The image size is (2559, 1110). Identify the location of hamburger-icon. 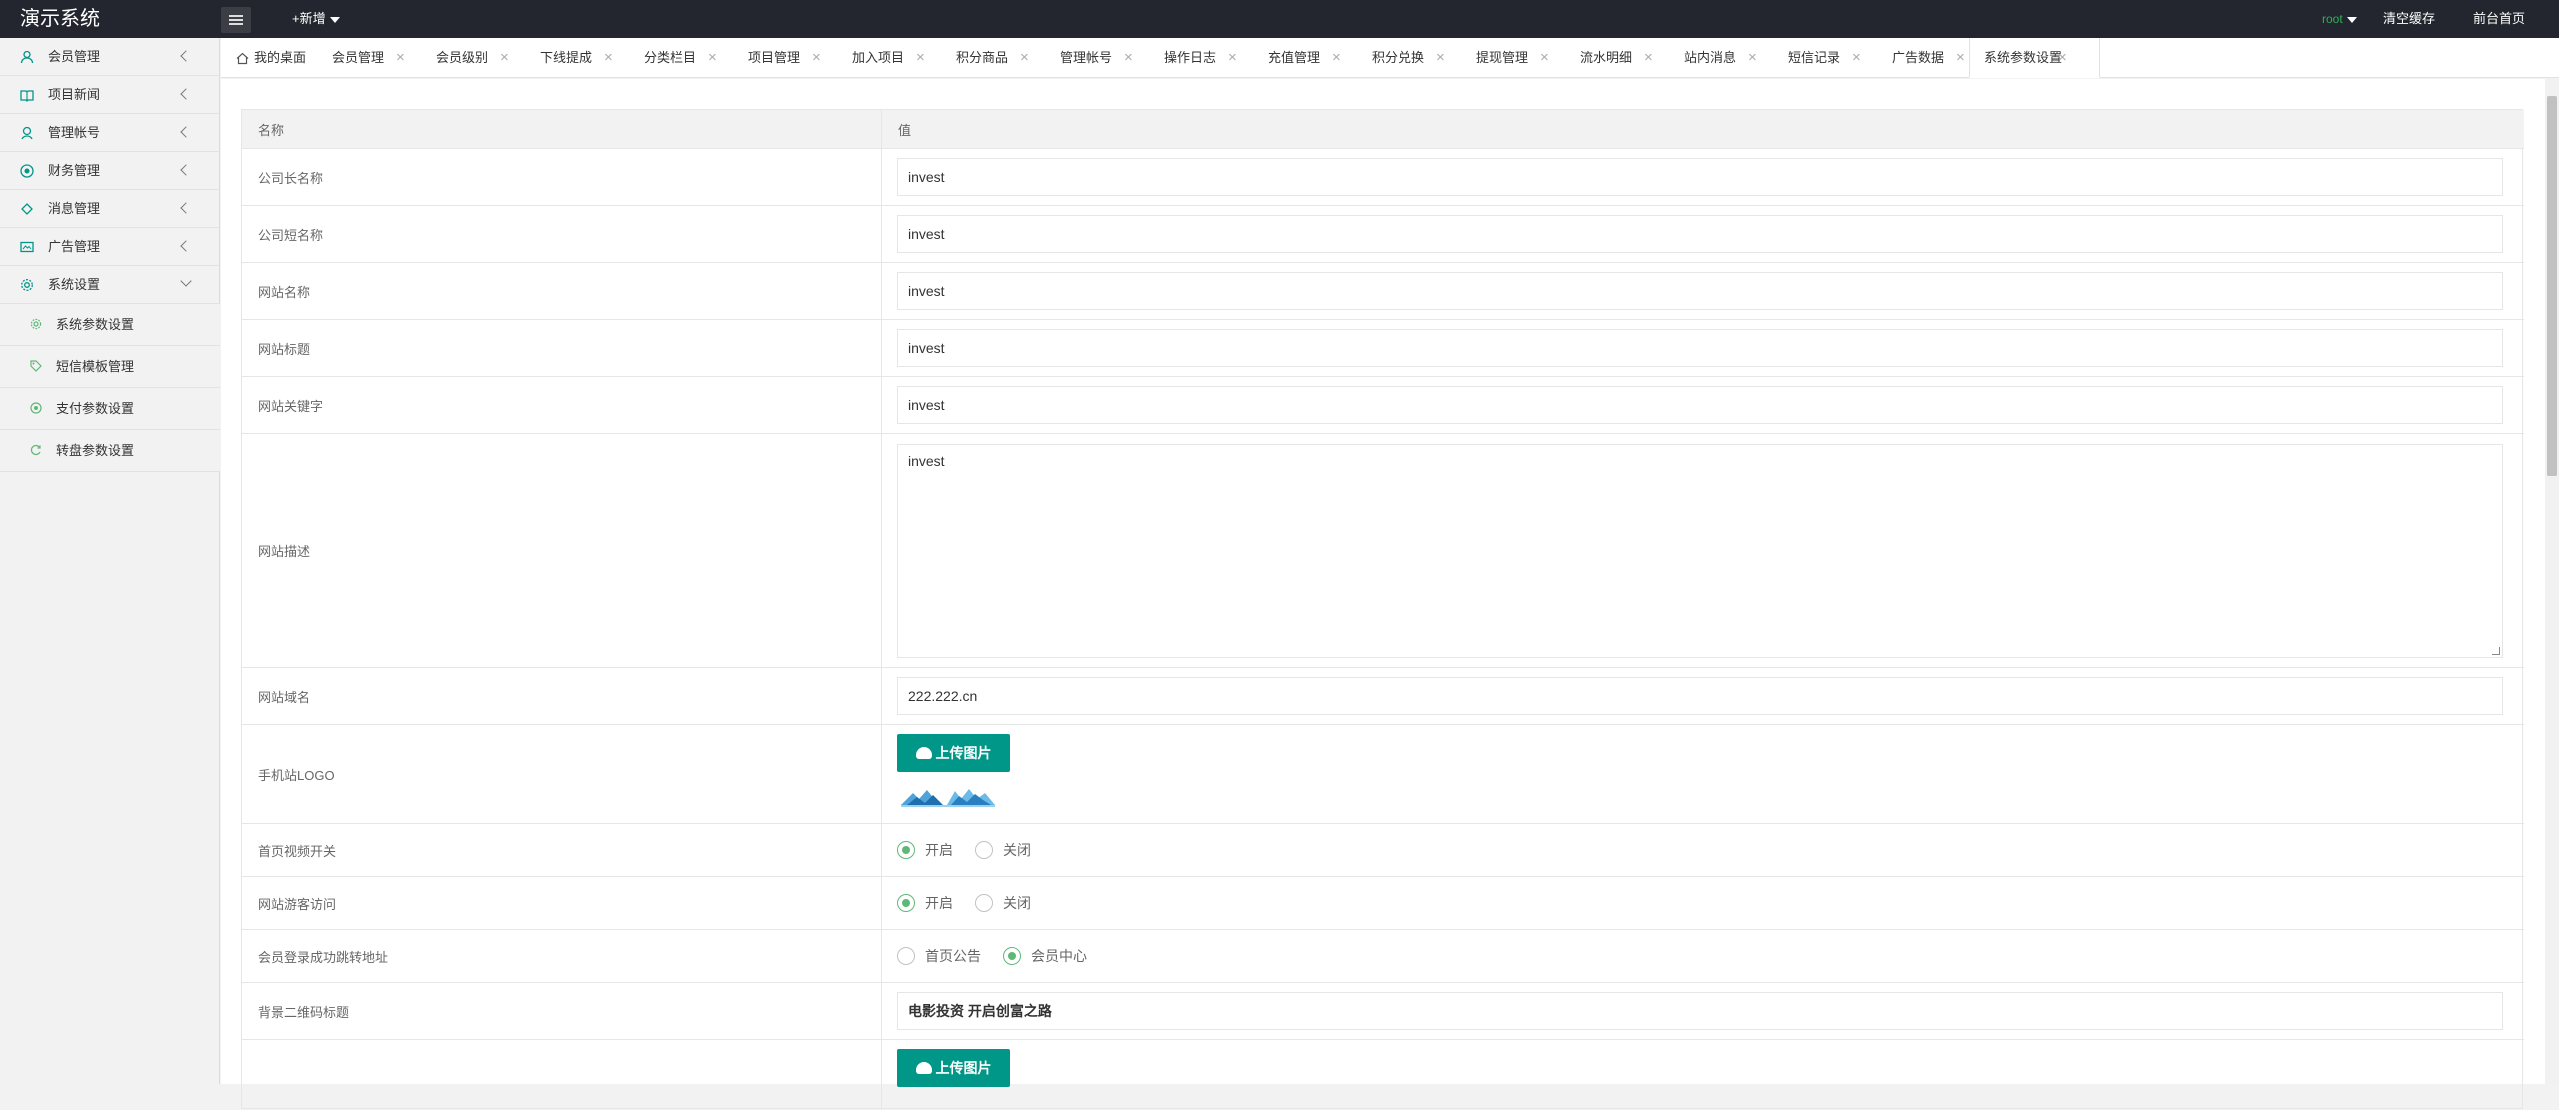
(236, 20).